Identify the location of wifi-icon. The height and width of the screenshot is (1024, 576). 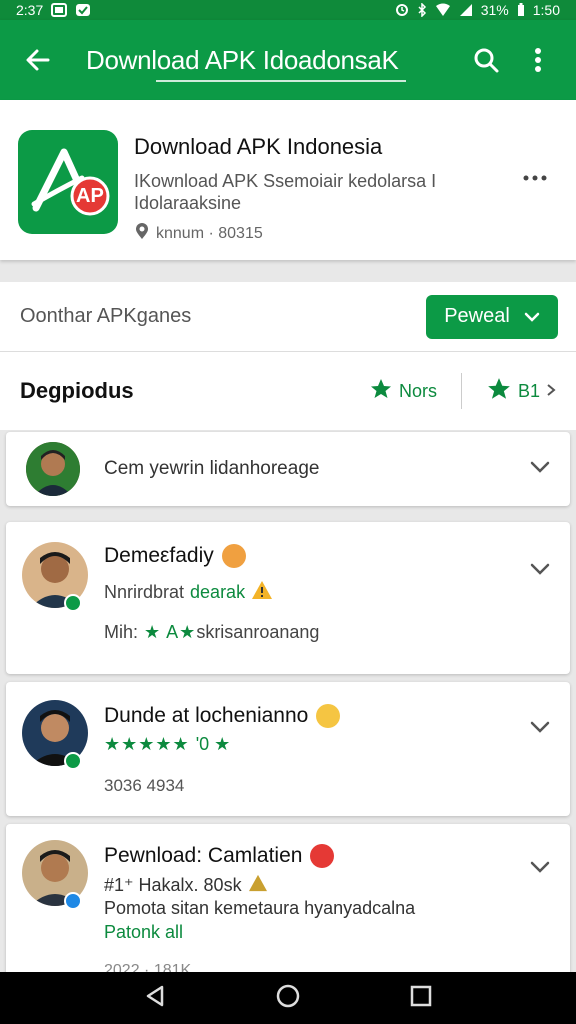
(443, 10).